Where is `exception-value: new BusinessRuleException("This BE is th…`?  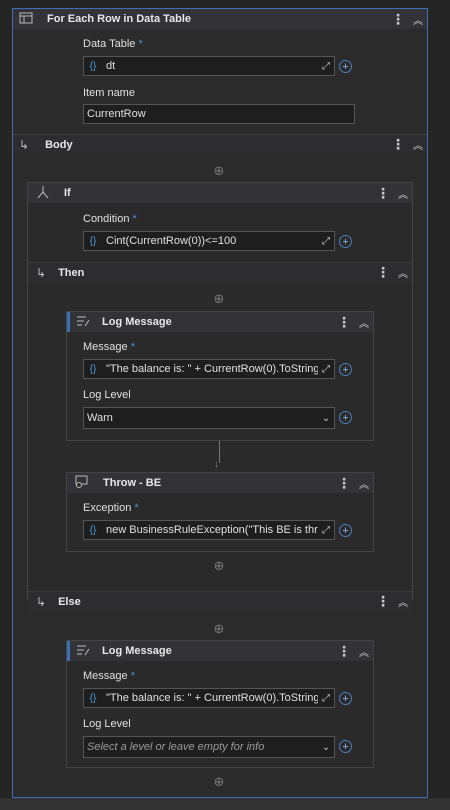 exception-value: new BusinessRuleException("This BE is th… is located at coordinates (212, 530).